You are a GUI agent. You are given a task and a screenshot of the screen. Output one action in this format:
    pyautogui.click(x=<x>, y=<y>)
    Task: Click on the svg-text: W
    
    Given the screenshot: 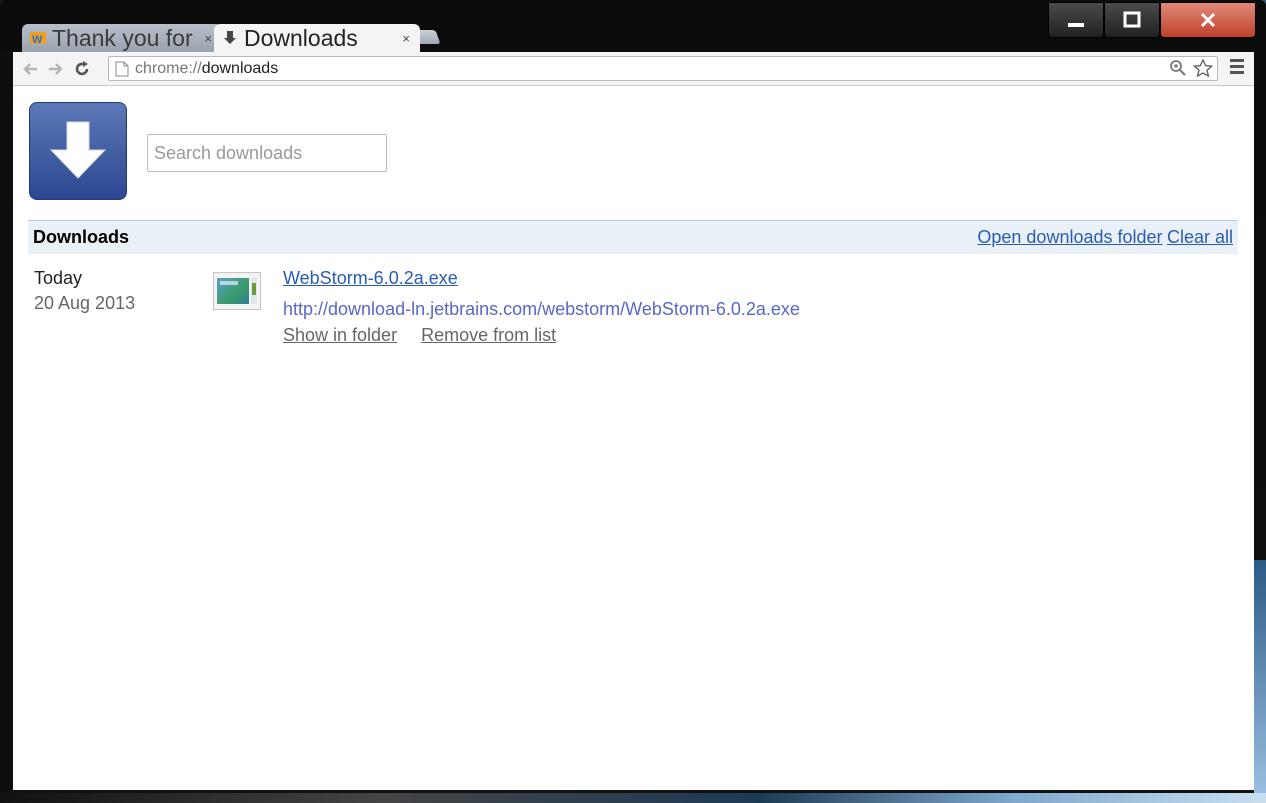 What is the action you would take?
    pyautogui.click(x=37, y=40)
    